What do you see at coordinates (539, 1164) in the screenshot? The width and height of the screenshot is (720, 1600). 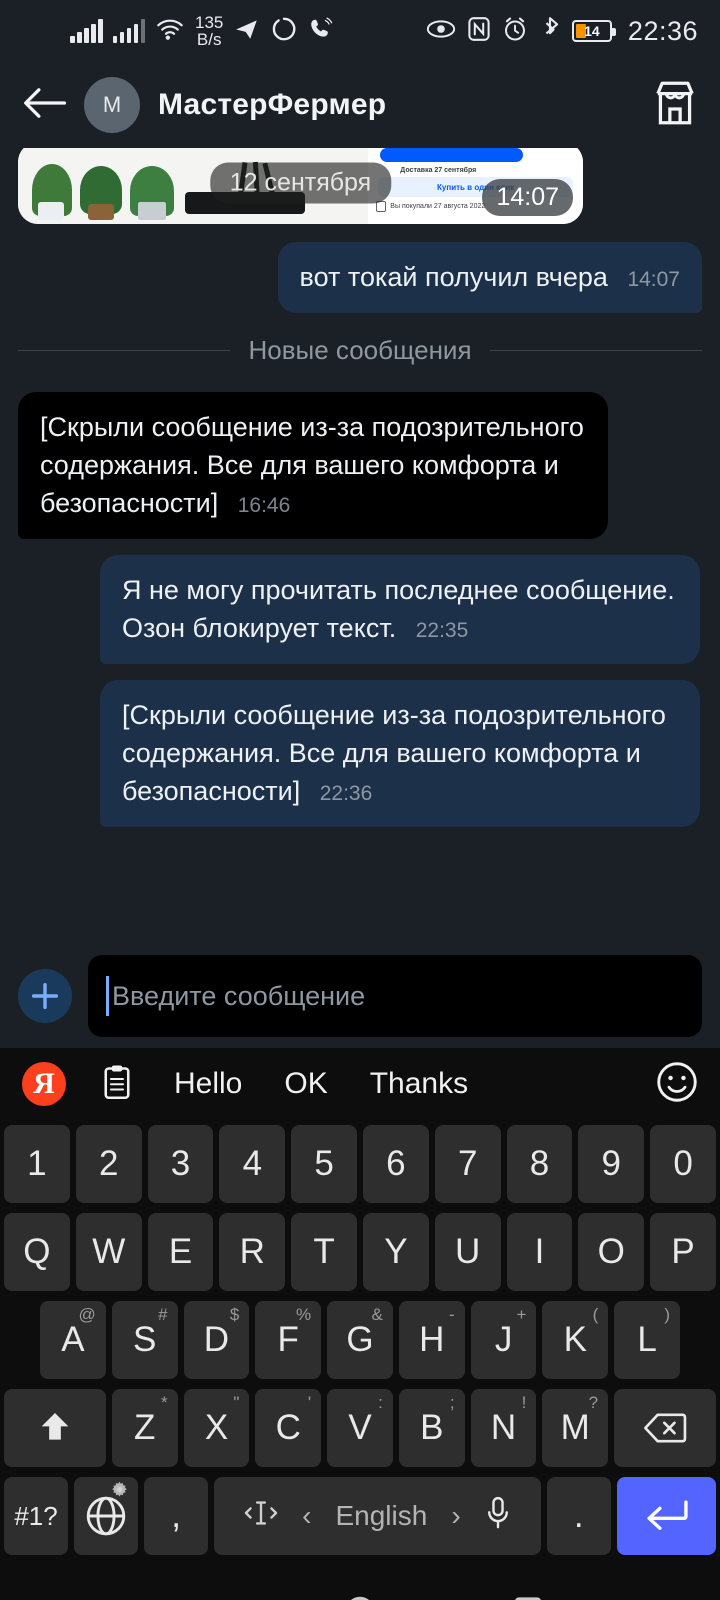 I see `key-8: 8` at bounding box center [539, 1164].